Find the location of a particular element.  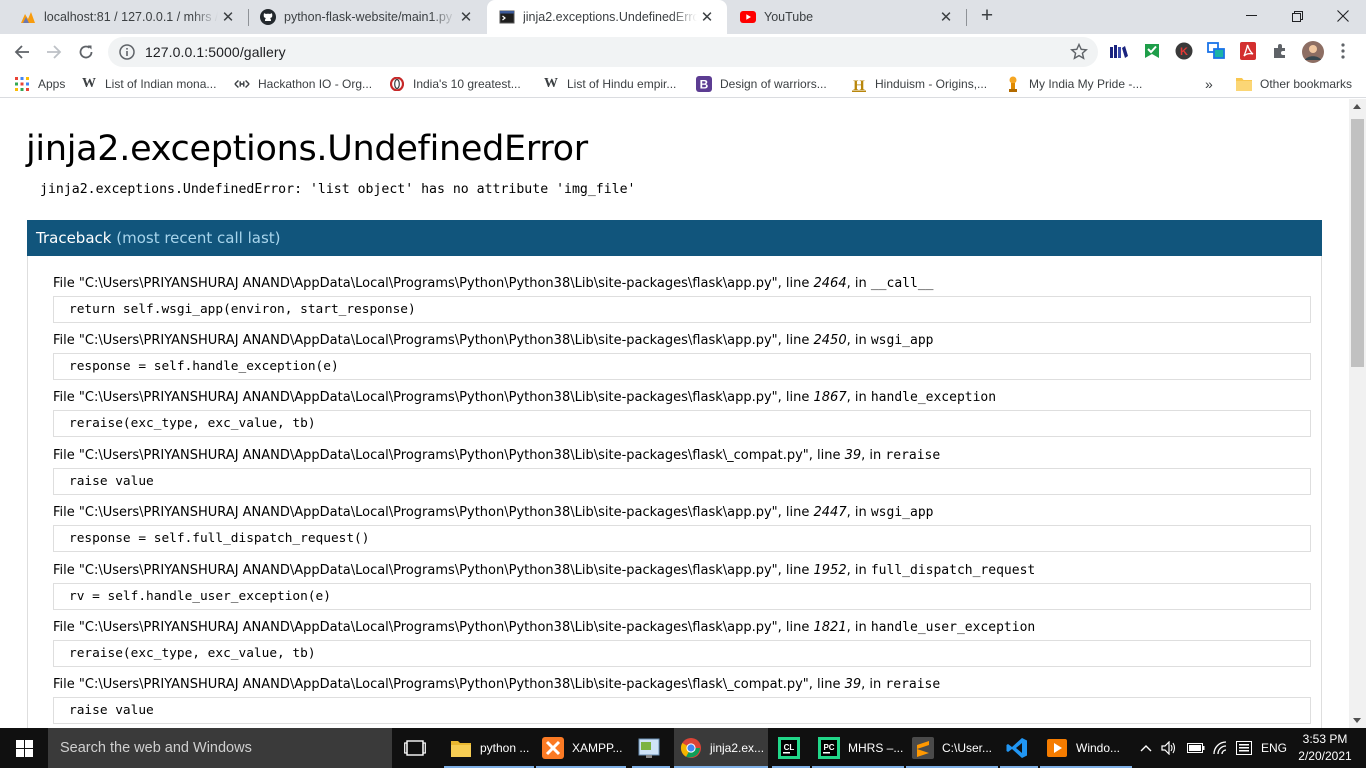

back-button is located at coordinates (22, 52).